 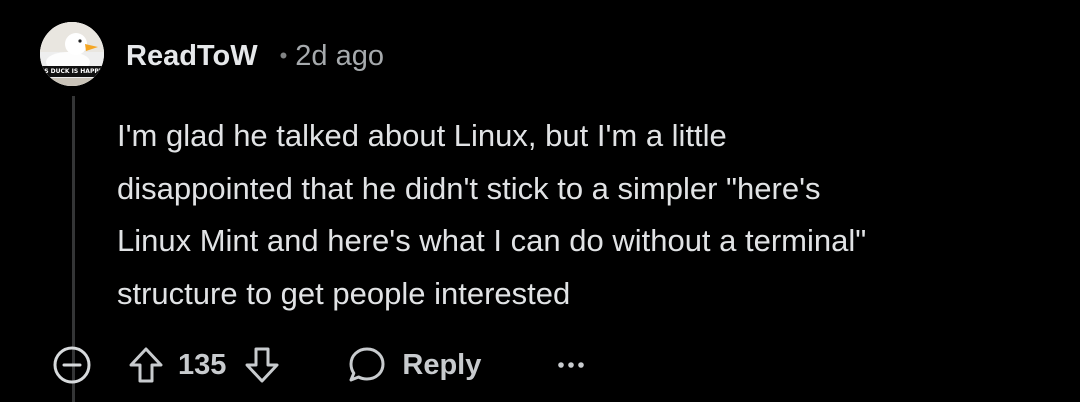 I want to click on comment-header: ReadToW • 2d ago, so click(x=255, y=56).